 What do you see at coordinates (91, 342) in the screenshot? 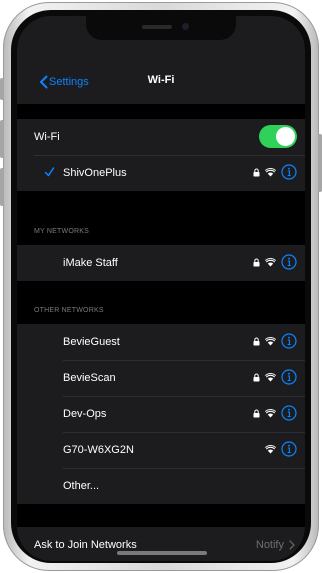
I see `network-name: BevieGuest` at bounding box center [91, 342].